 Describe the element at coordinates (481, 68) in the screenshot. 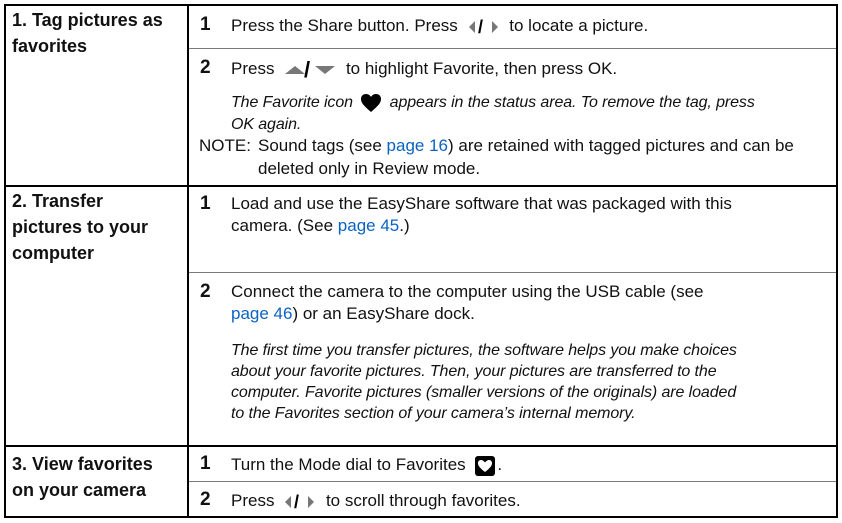

I see `step-text-part: to highlight Favorite, then press OK.` at that location.